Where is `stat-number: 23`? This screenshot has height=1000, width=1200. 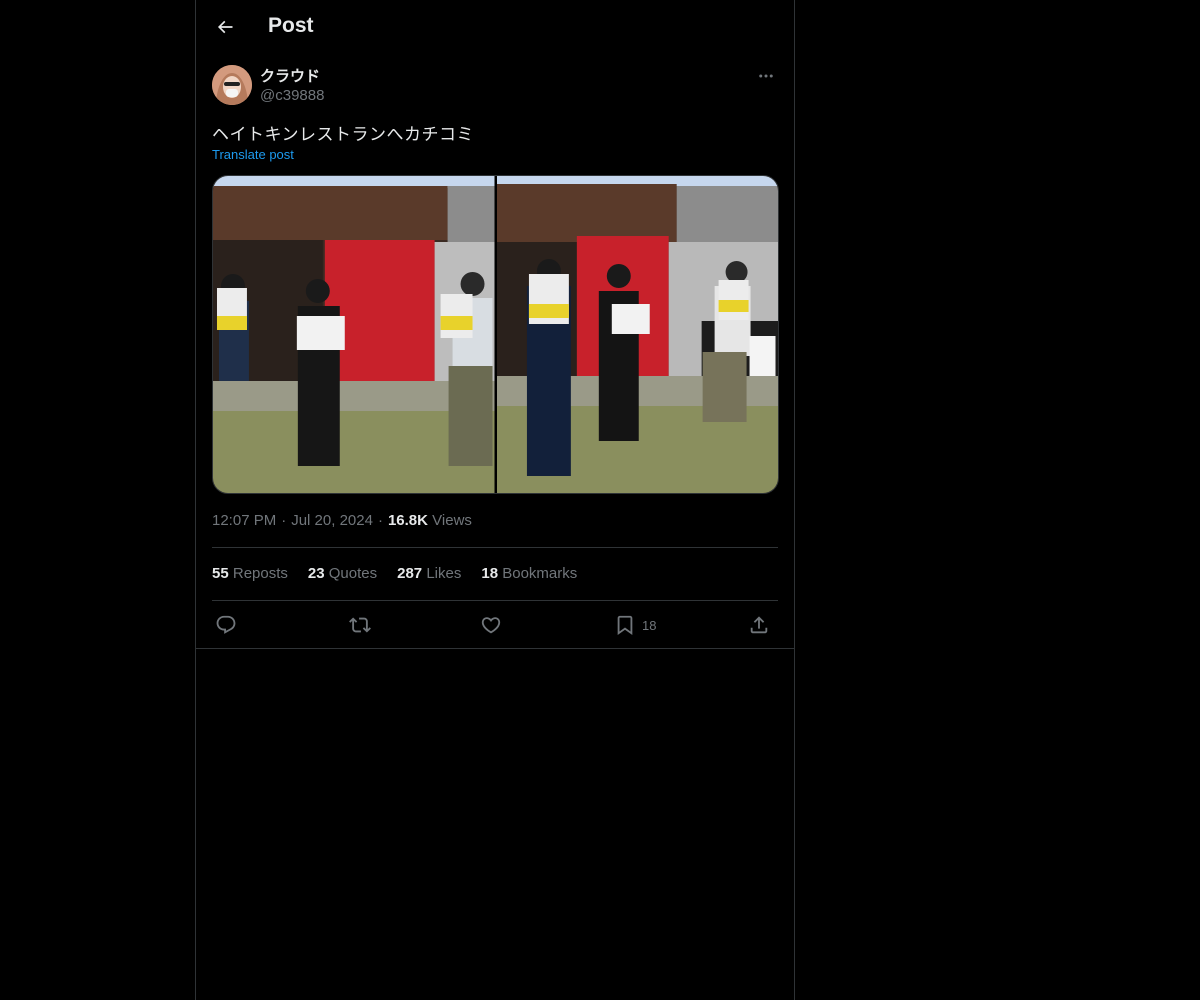
stat-number: 23 is located at coordinates (316, 573).